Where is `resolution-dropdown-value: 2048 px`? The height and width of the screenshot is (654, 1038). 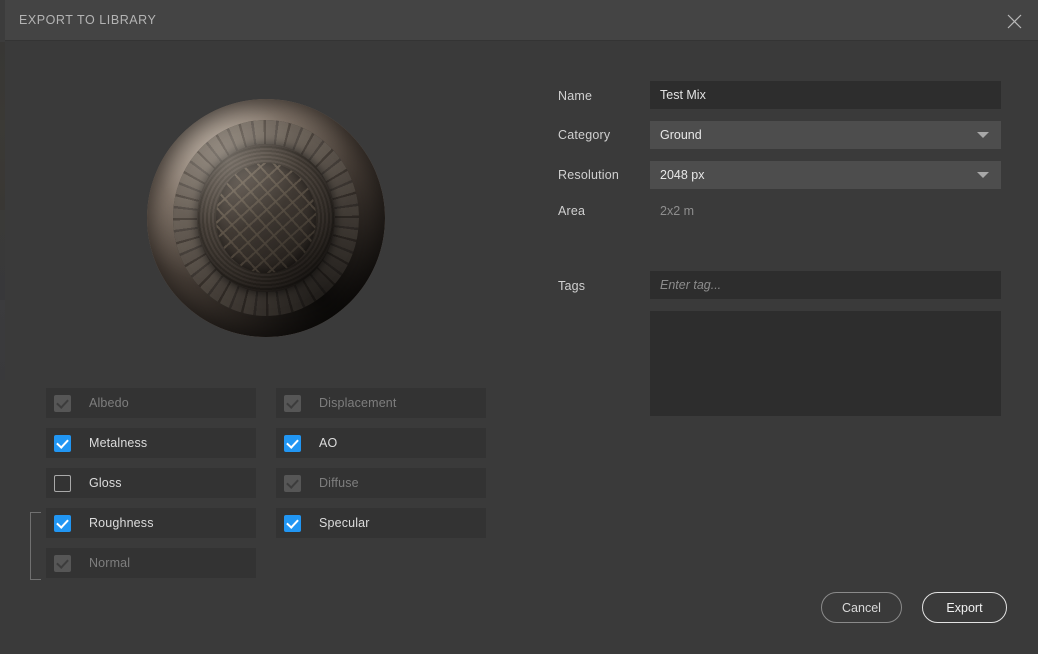
resolution-dropdown-value: 2048 px is located at coordinates (682, 175).